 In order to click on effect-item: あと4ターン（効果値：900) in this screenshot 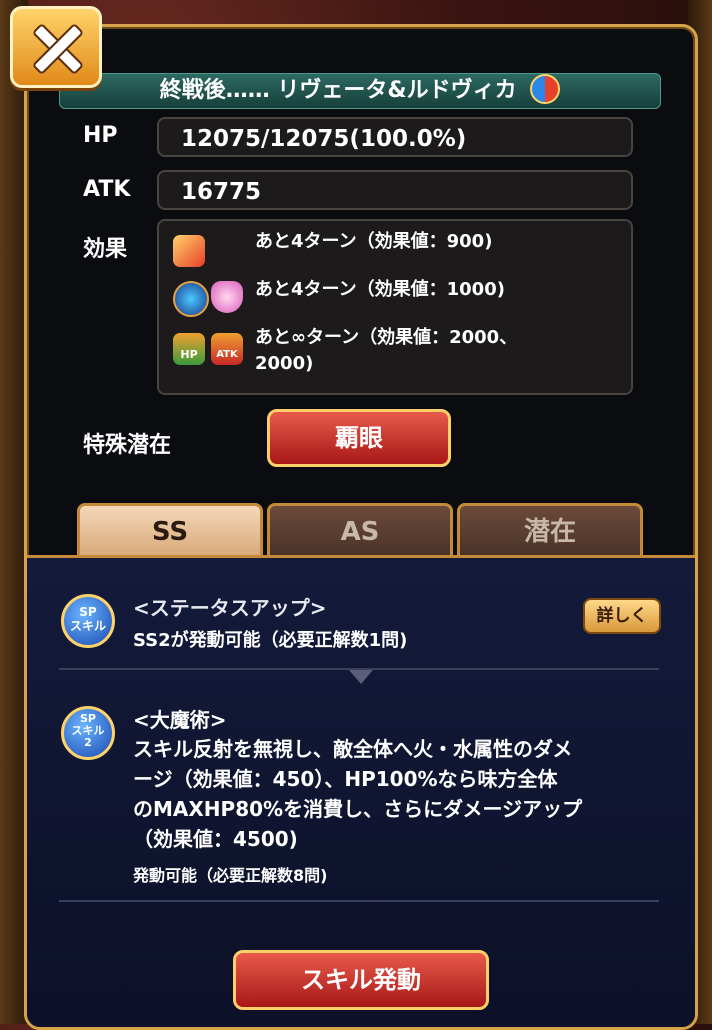, I will do `click(374, 241)`.